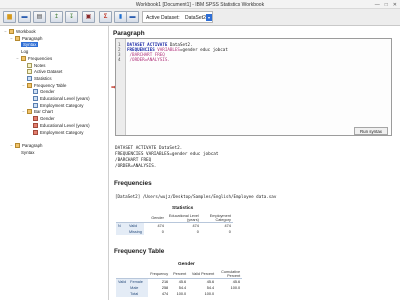  I want to click on goto-case-icon: ▮, so click(120, 17).